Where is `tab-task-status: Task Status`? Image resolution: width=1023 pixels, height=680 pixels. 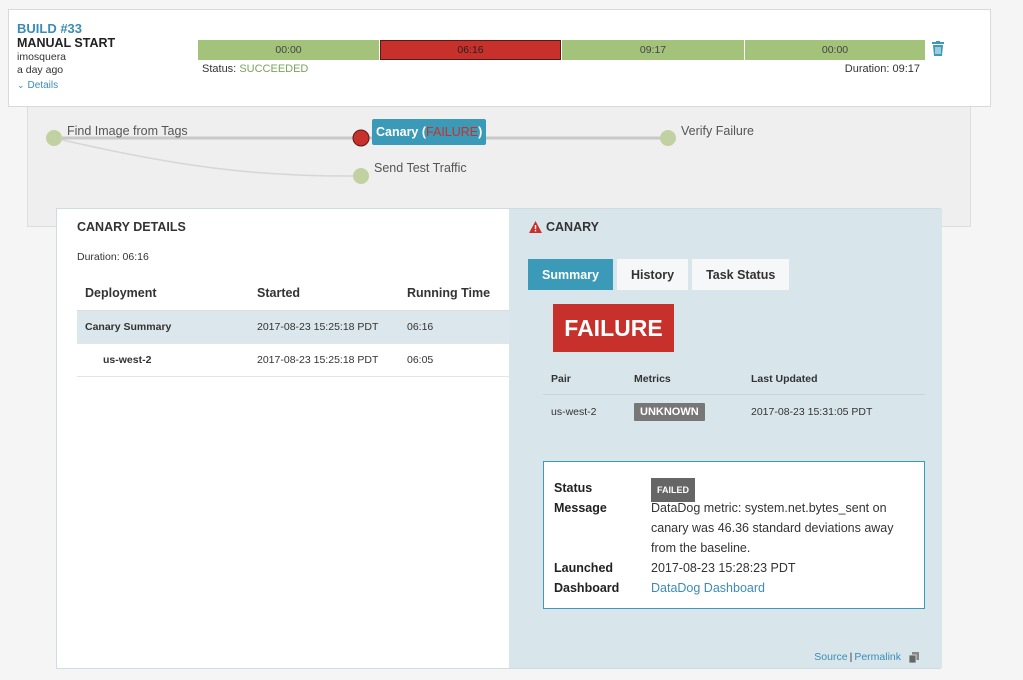 tab-task-status: Task Status is located at coordinates (741, 274).